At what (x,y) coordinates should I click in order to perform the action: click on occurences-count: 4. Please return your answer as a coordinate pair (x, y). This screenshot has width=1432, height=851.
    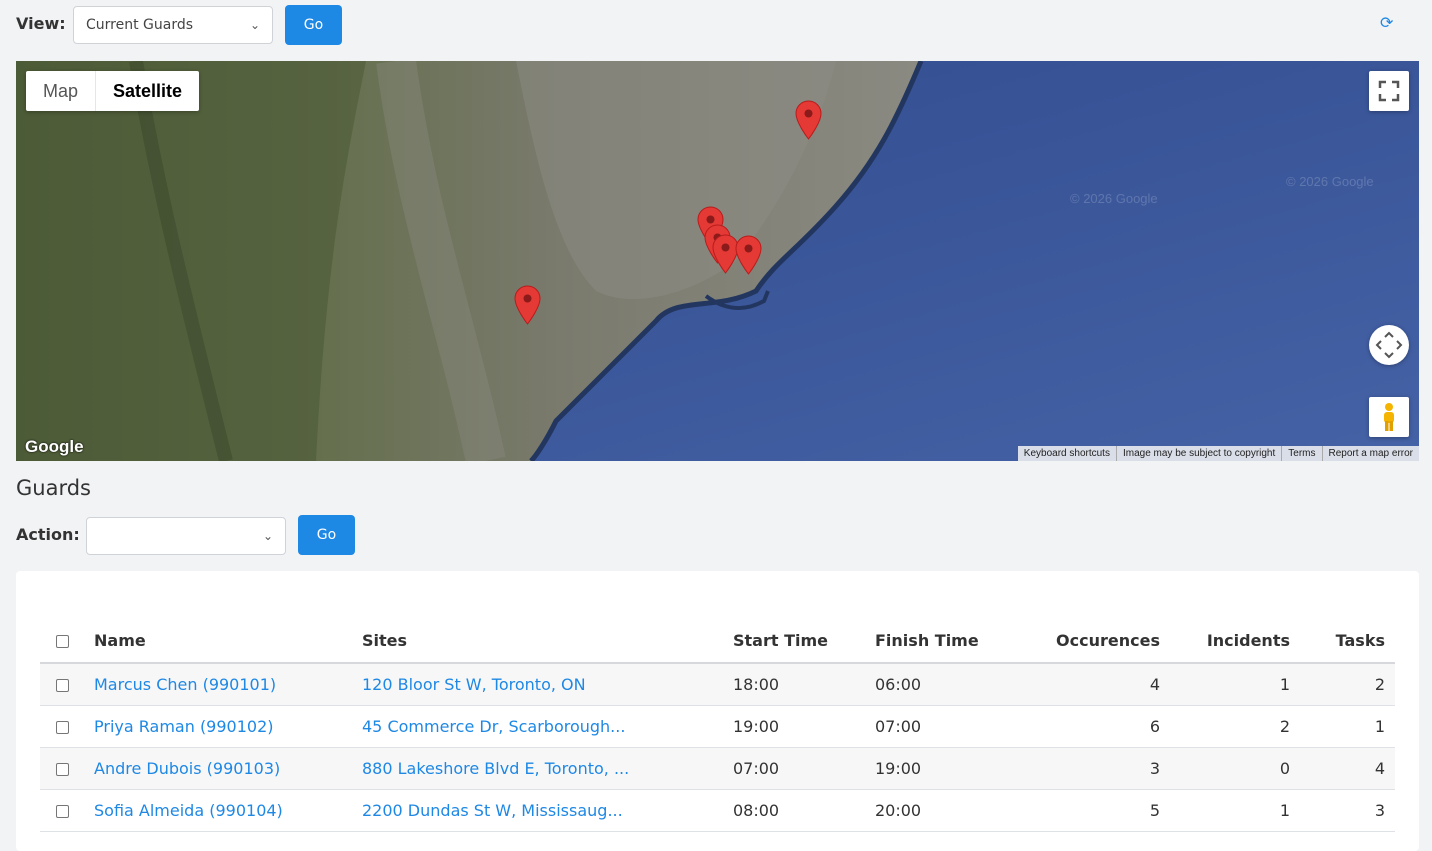
    Looking at the image, I should click on (1088, 684).